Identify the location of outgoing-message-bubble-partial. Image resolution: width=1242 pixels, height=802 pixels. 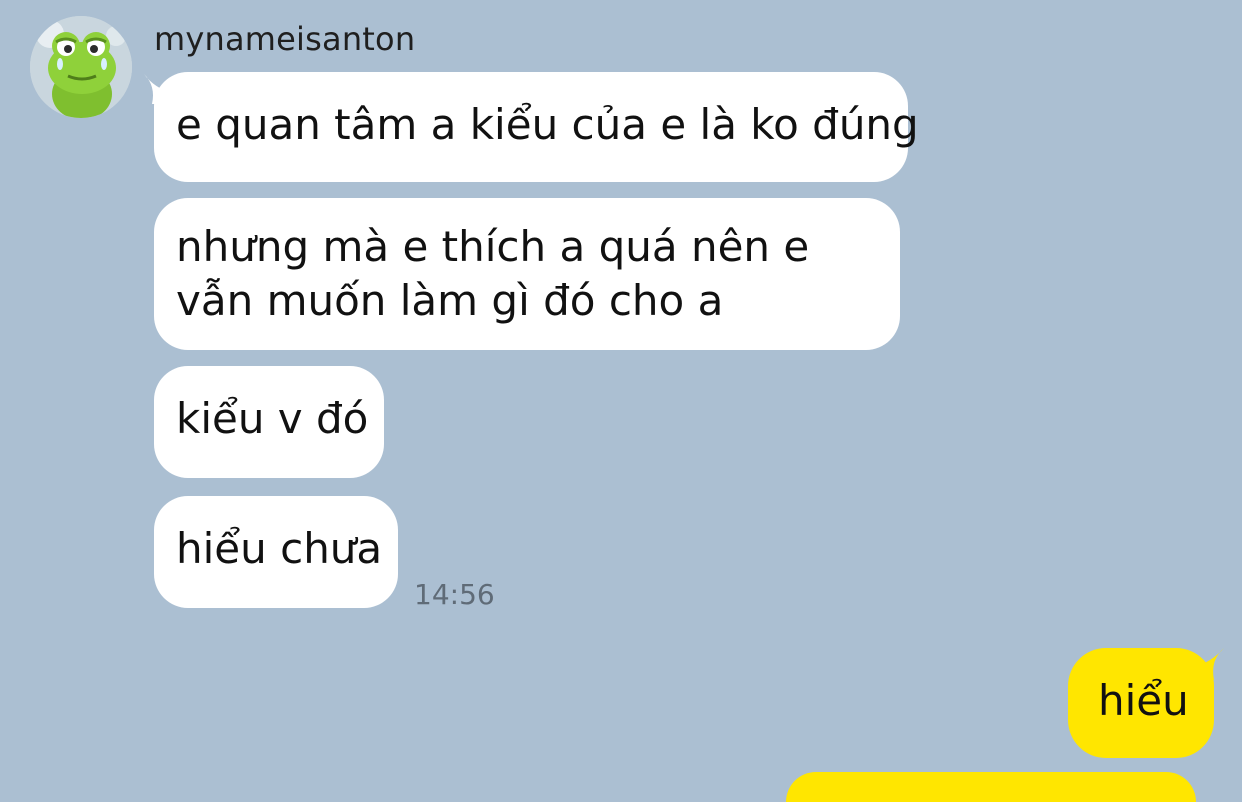
(991, 787).